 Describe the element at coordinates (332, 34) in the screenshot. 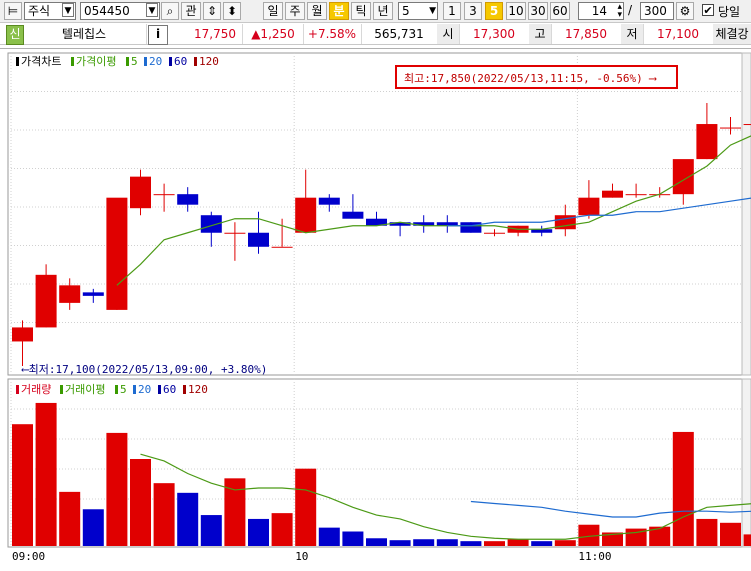

I see `change-percent: +7.58%` at that location.